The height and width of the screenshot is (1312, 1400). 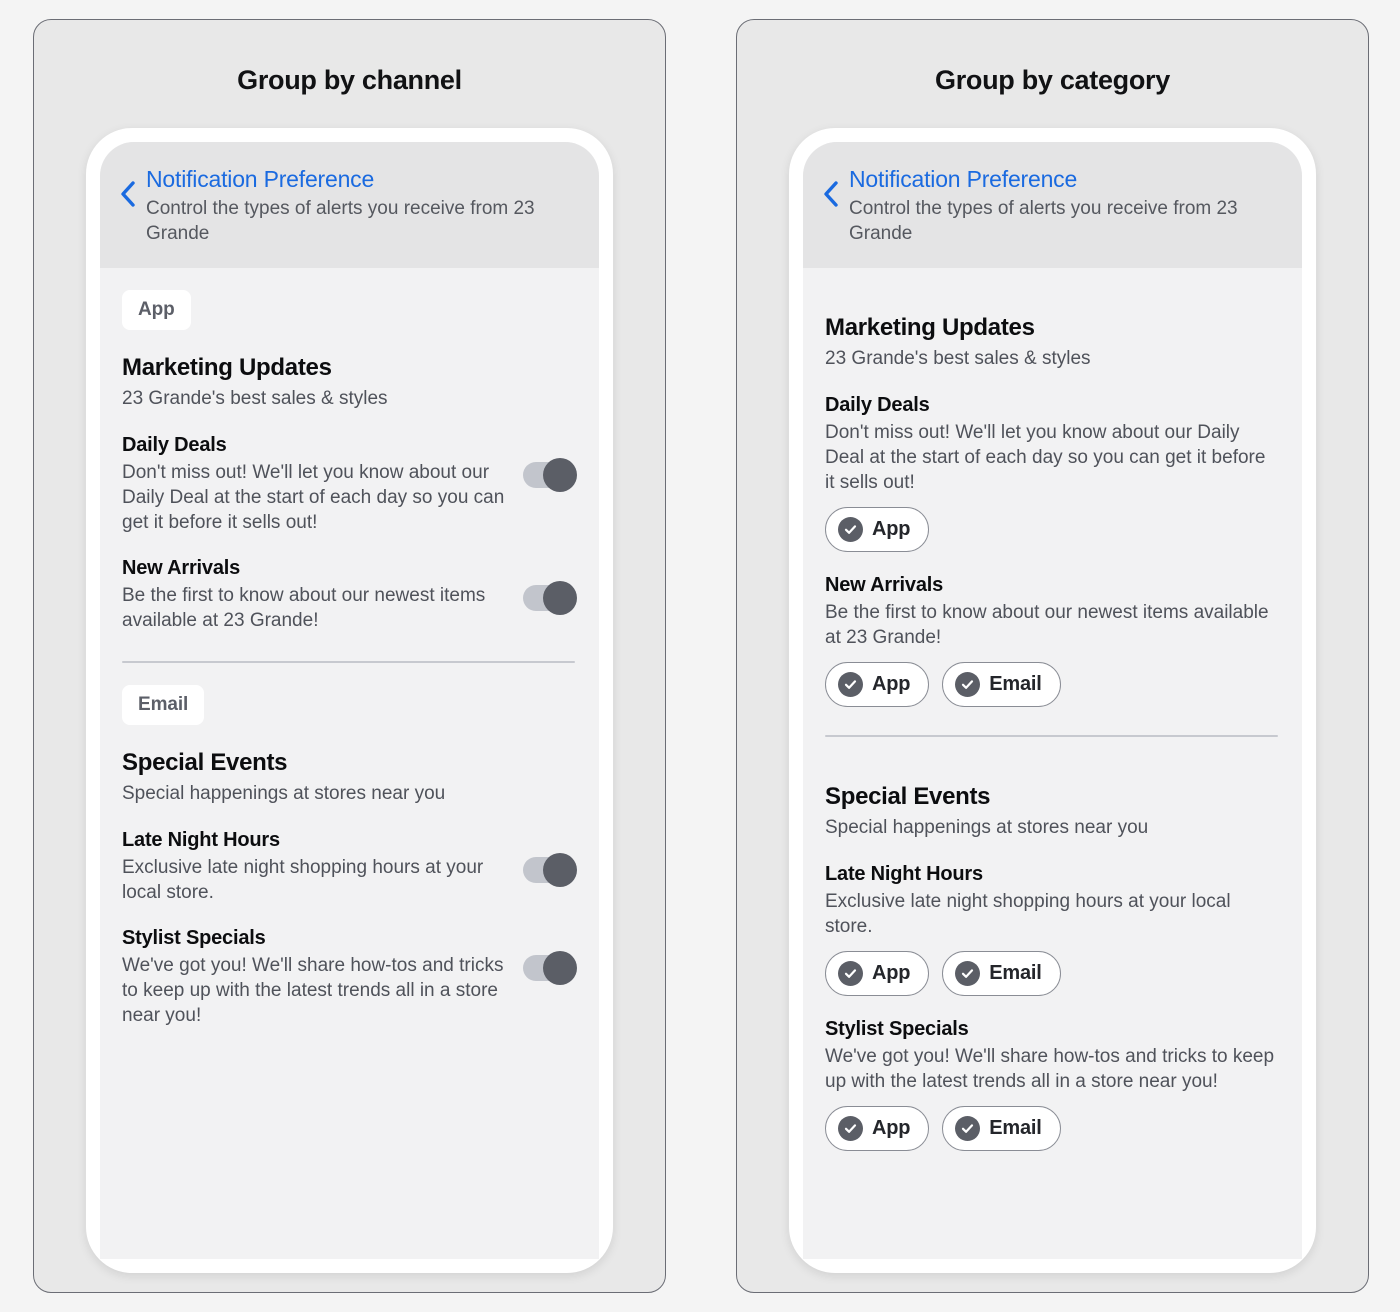 What do you see at coordinates (163, 705) in the screenshot?
I see `channel-badge: Email` at bounding box center [163, 705].